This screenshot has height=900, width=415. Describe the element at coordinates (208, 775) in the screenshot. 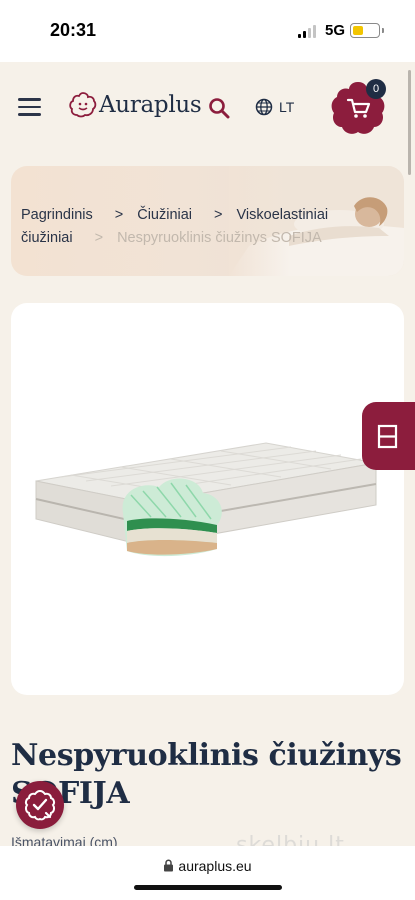

I see `product-title: Nespyruoklinis čiužinys SOFIJA` at that location.